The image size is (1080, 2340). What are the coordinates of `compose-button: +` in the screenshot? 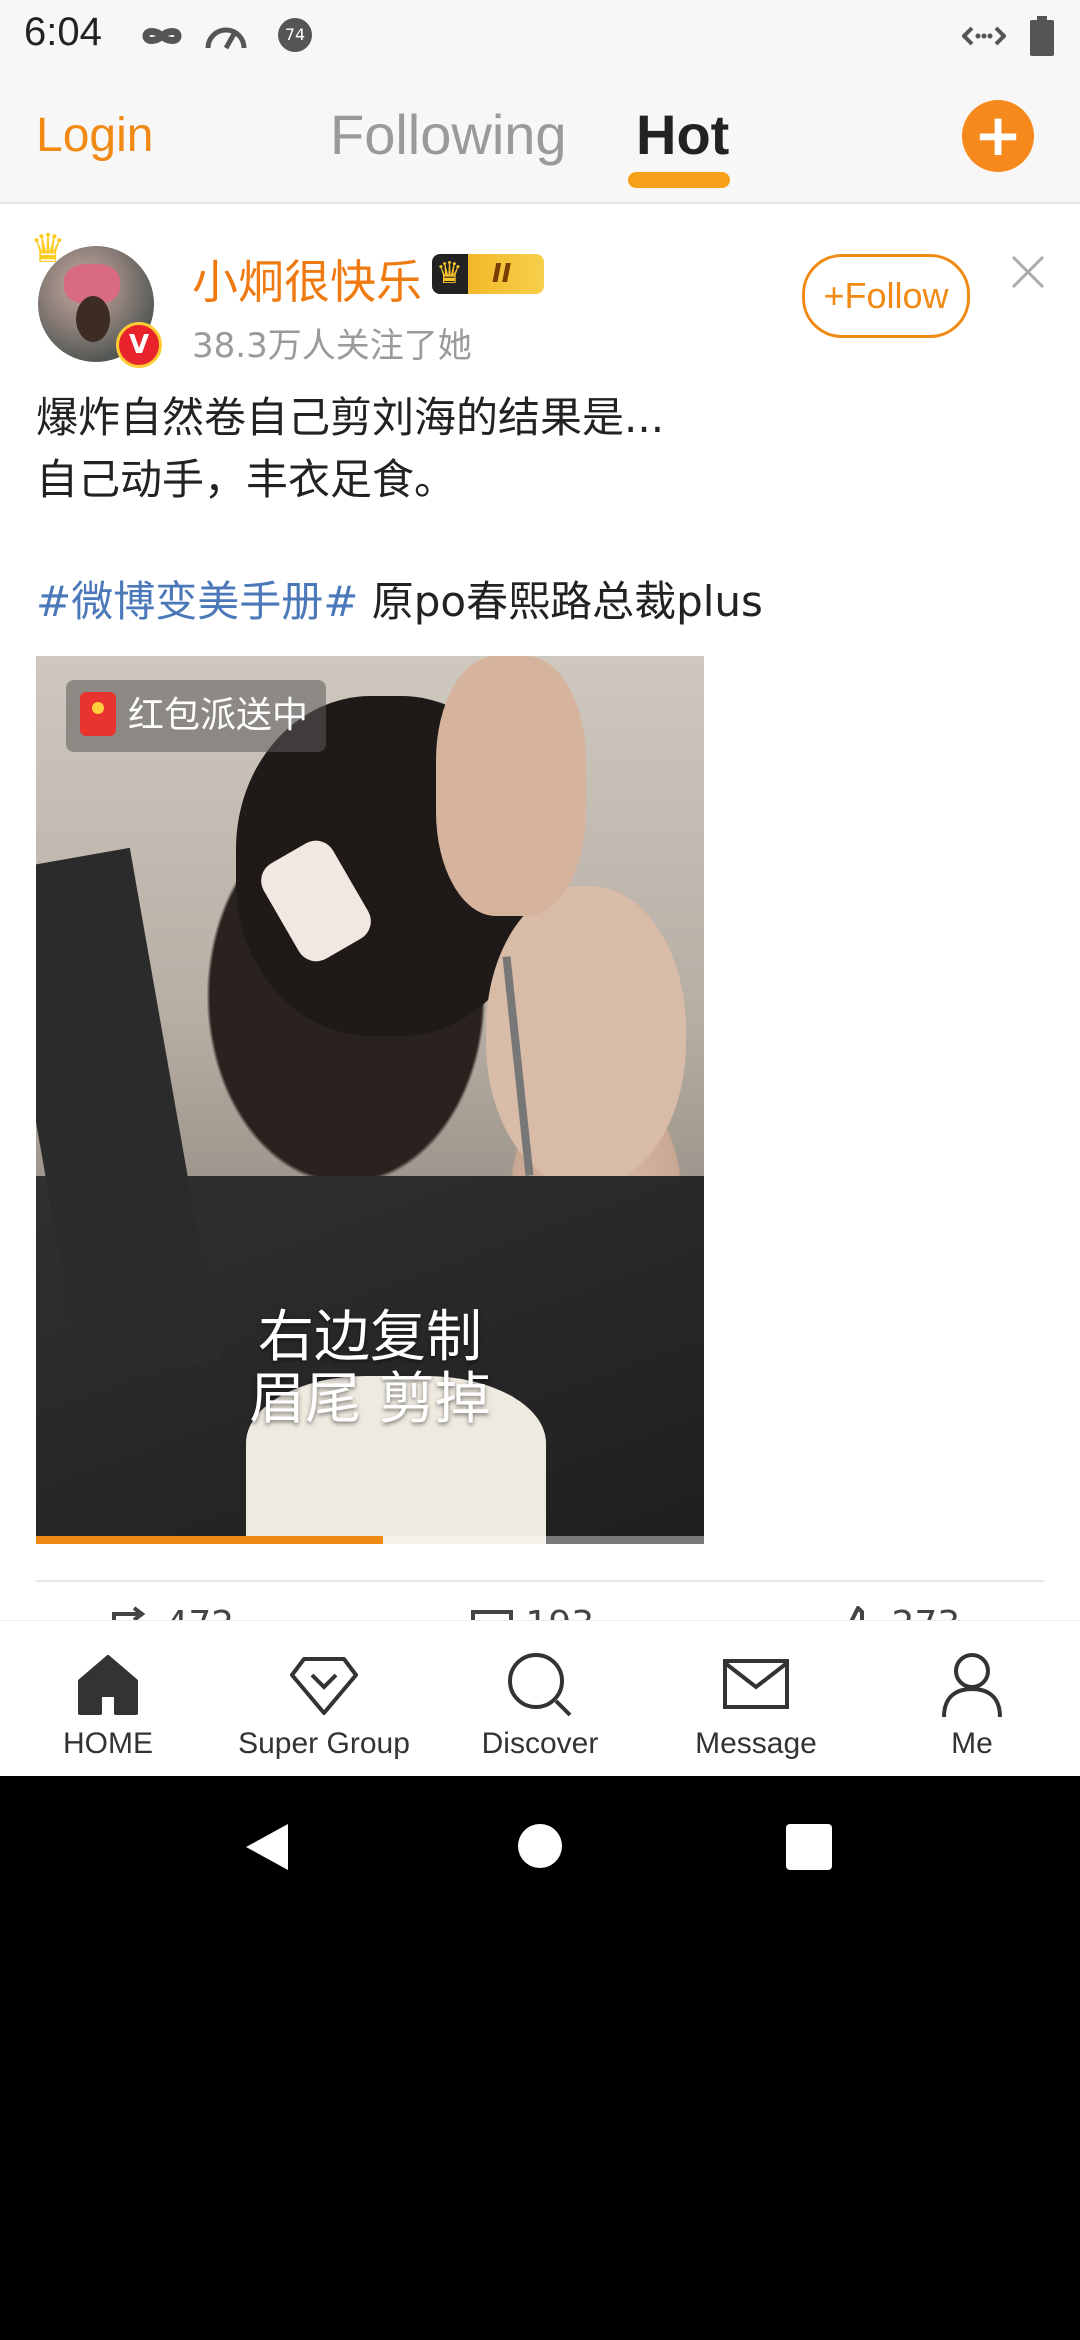 It's located at (998, 136).